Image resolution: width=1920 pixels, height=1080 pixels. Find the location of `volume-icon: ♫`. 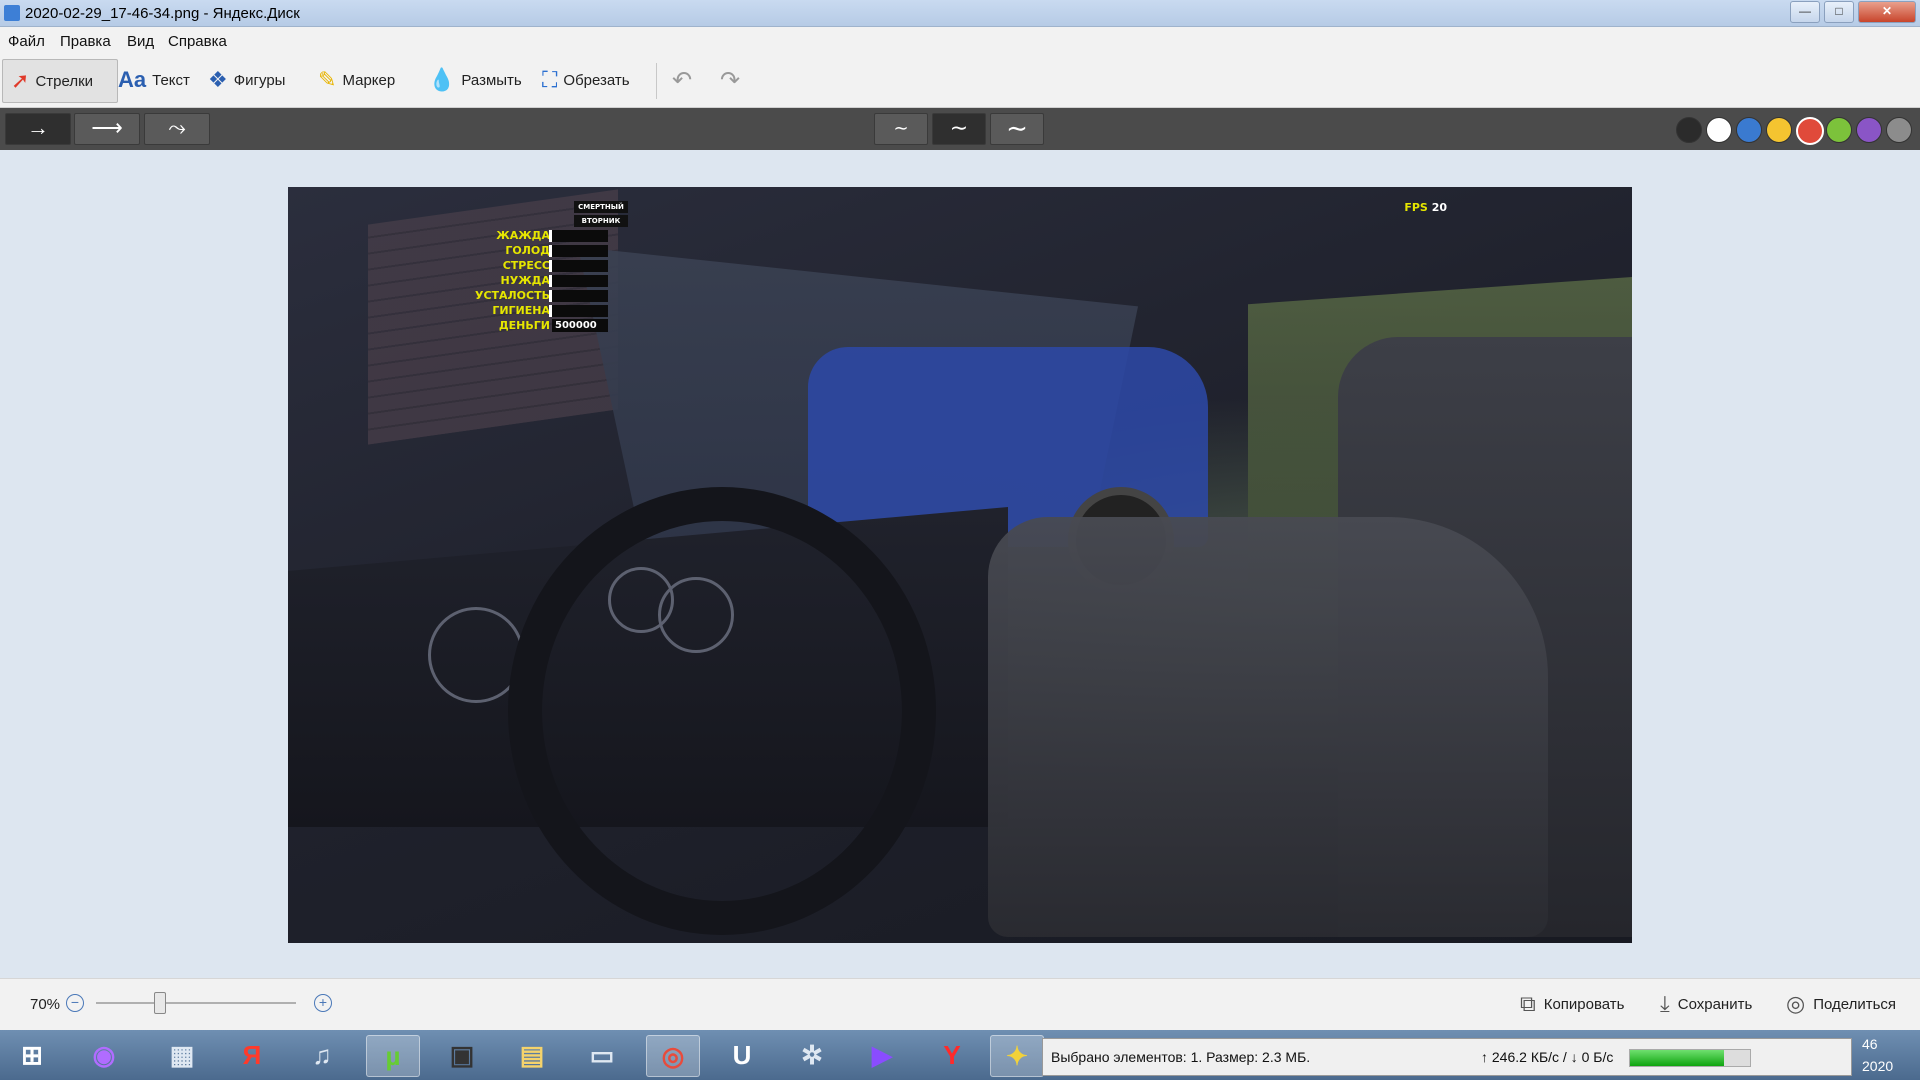

volume-icon: ♫ is located at coordinates (322, 1055).